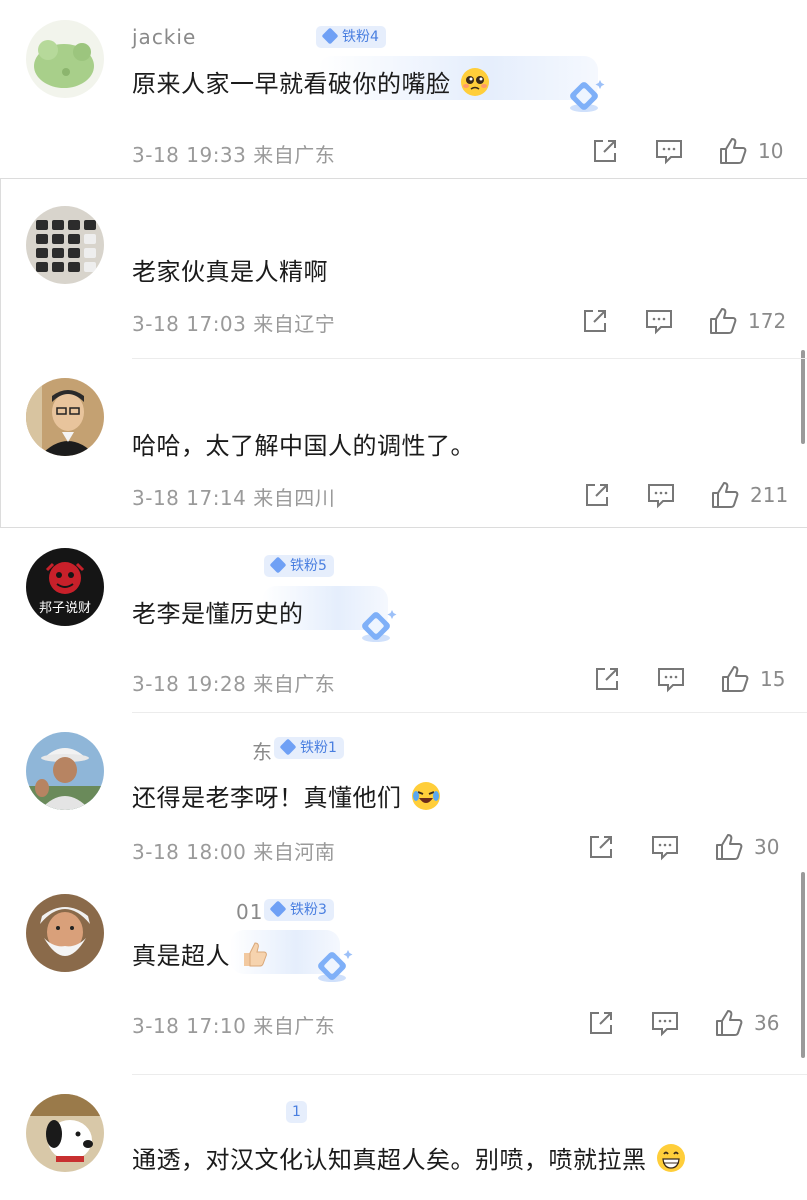 The width and height of the screenshot is (807, 1200). I want to click on fan-badge-label: 铁粉5, so click(308, 566).